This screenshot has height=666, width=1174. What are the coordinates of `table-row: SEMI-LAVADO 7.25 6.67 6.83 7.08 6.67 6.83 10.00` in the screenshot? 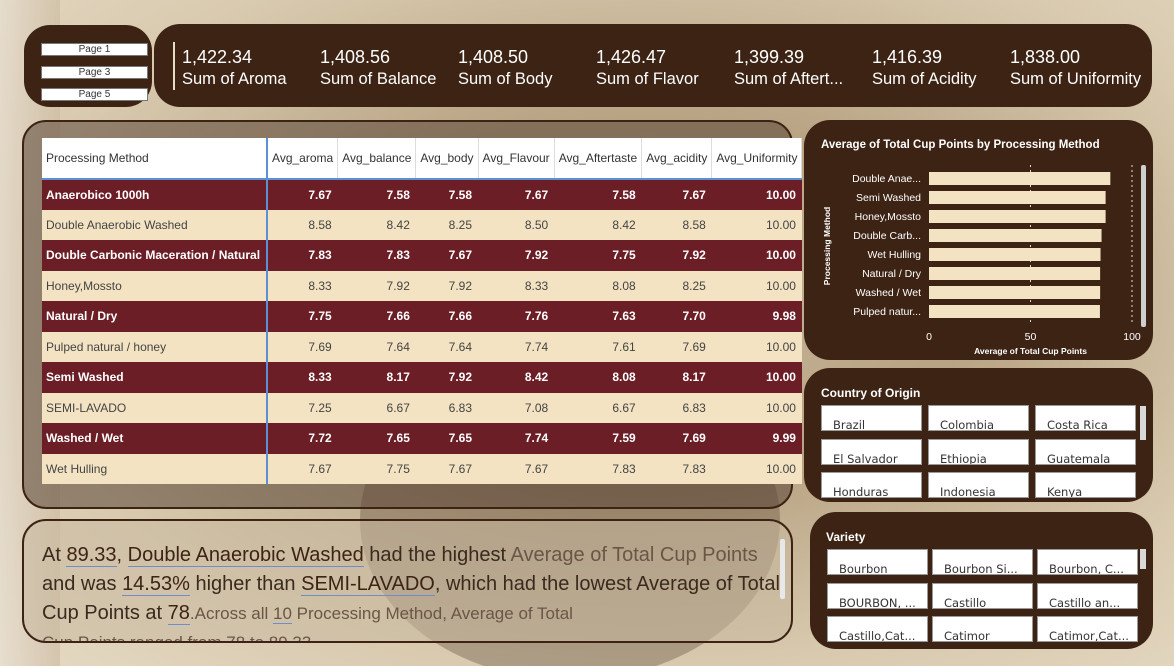 It's located at (422, 407).